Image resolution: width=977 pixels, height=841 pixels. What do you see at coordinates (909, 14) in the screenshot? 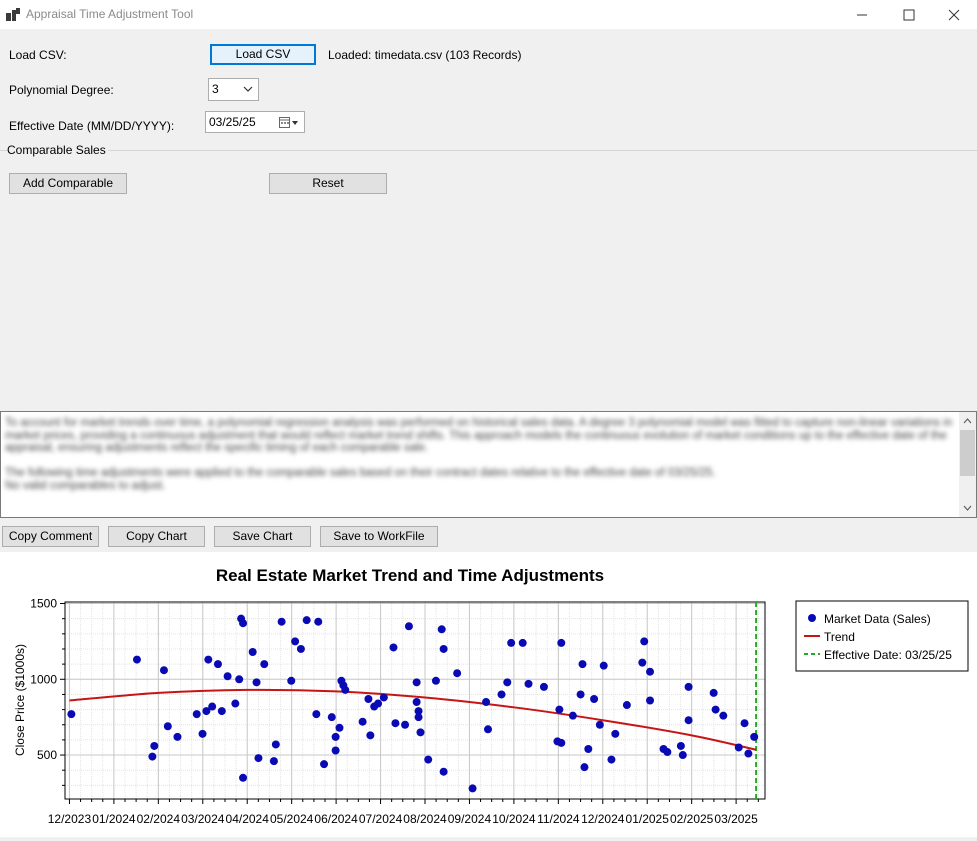
I see `maximize-button` at bounding box center [909, 14].